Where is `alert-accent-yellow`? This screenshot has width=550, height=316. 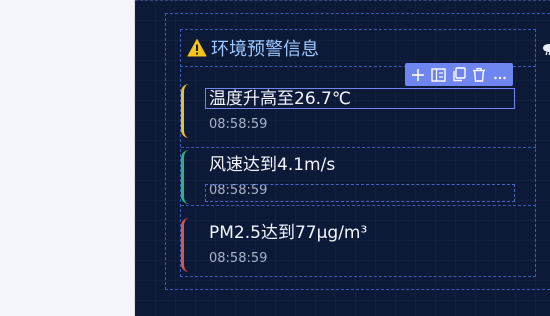 alert-accent-yellow is located at coordinates (185, 111).